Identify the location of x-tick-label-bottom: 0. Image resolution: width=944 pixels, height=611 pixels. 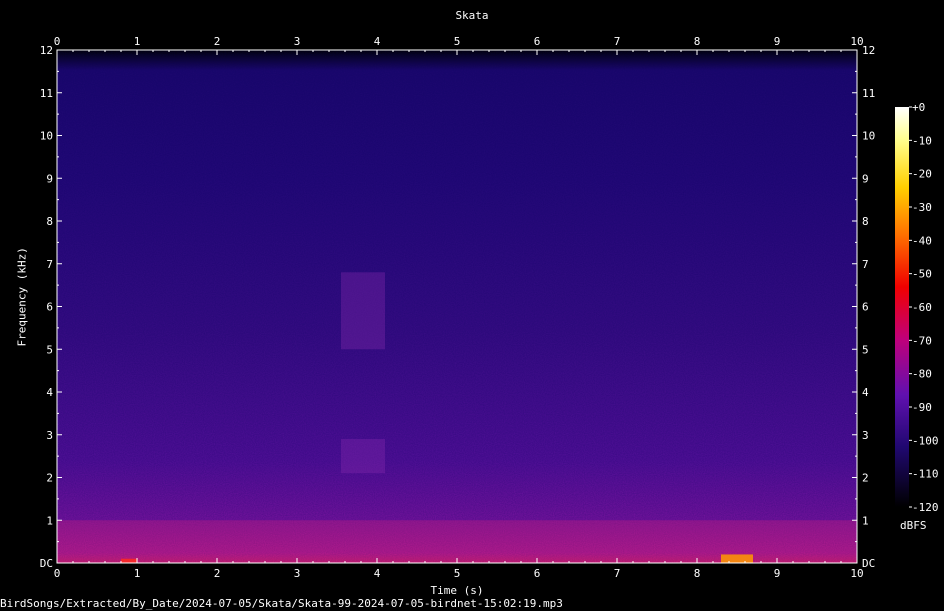
(57, 573).